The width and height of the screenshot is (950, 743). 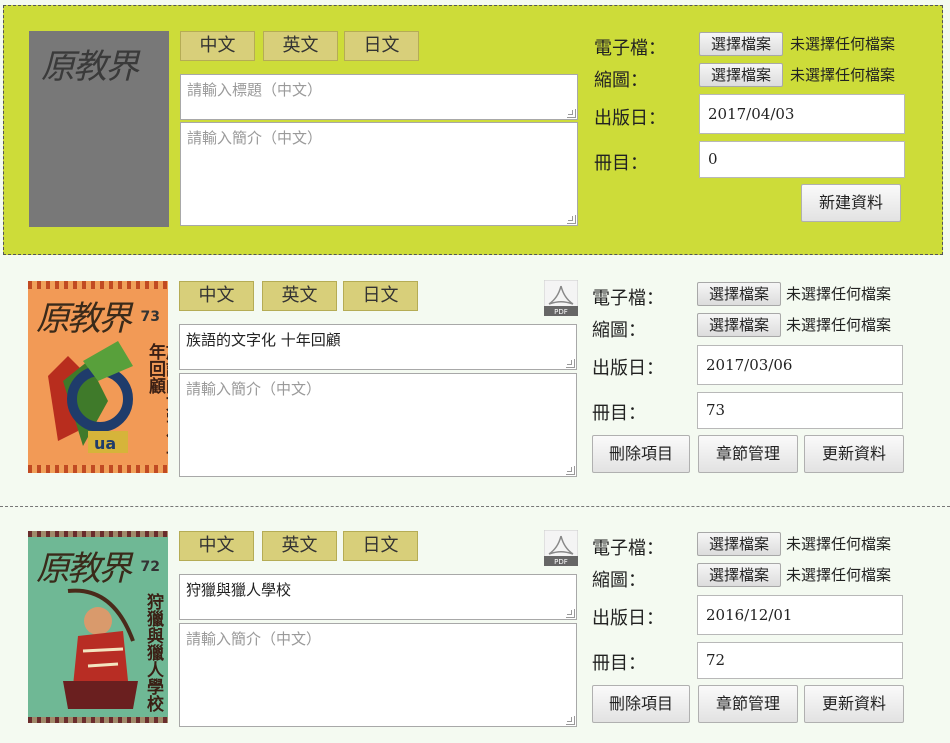 I want to click on pubdate-input: 2016/12/01, so click(x=800, y=615).